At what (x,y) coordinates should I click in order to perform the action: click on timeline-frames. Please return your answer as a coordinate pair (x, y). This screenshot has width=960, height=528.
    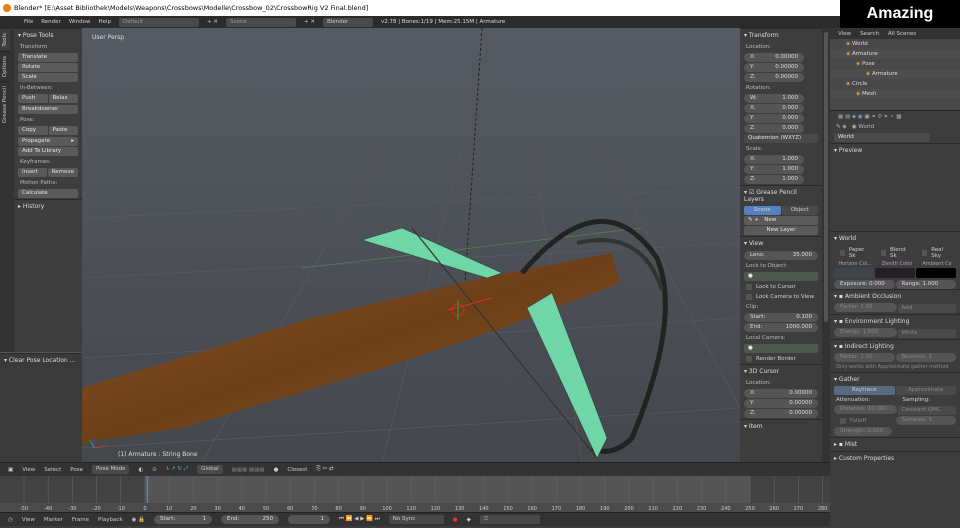
    Looking at the image, I should click on (480, 489).